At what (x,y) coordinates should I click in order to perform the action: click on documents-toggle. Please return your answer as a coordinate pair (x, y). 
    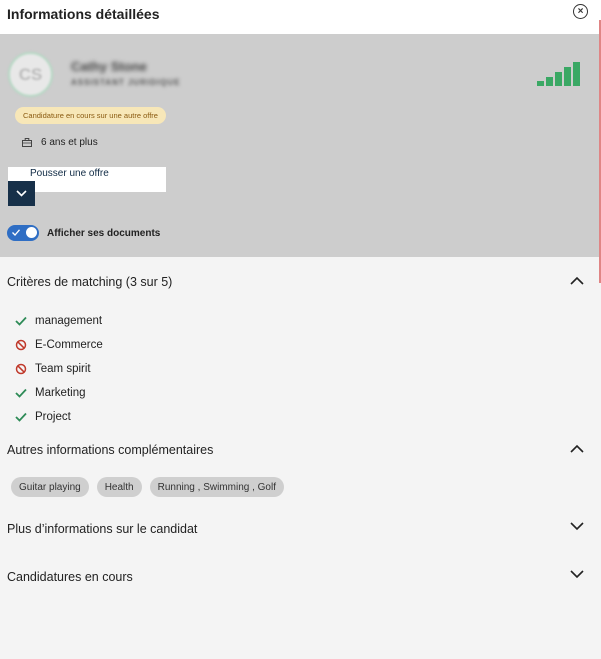
    Looking at the image, I should click on (23, 233).